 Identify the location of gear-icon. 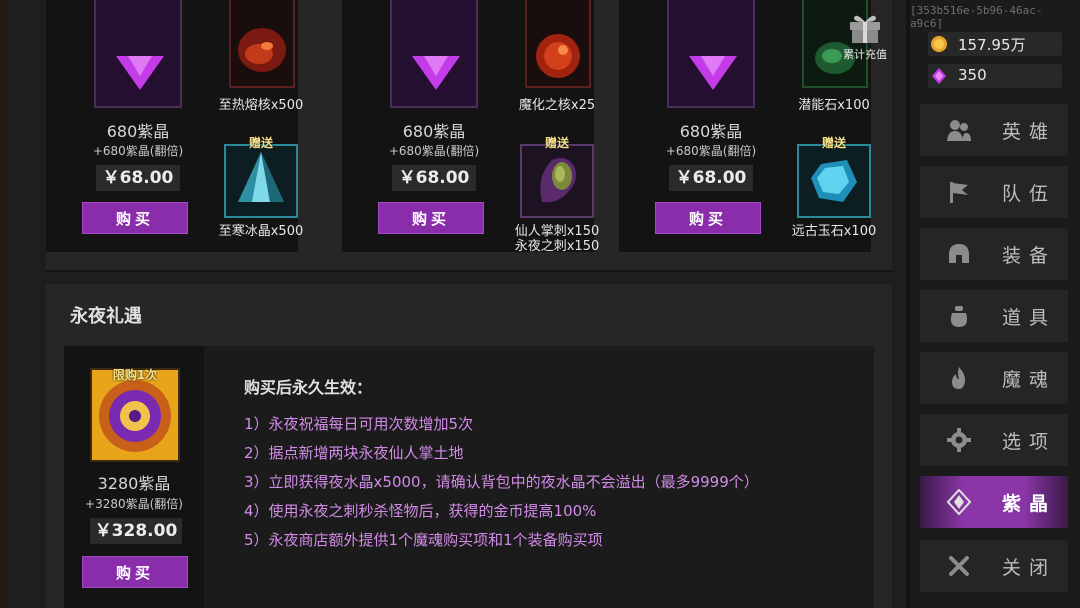
(959, 440).